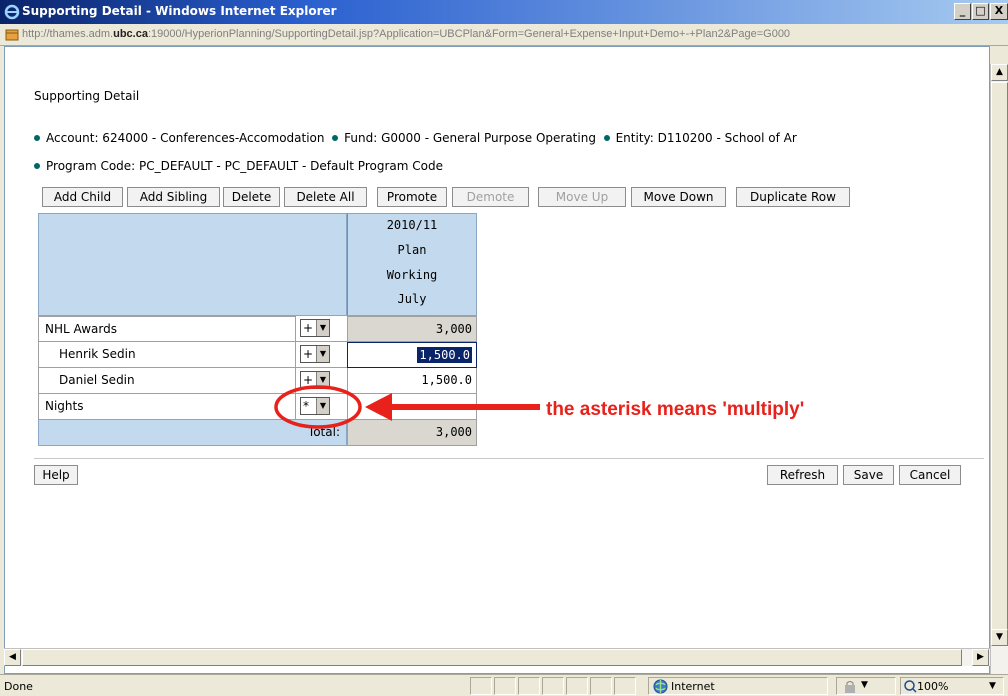 The height and width of the screenshot is (696, 1008). What do you see at coordinates (930, 475) in the screenshot?
I see `cancel-button: Cancel` at bounding box center [930, 475].